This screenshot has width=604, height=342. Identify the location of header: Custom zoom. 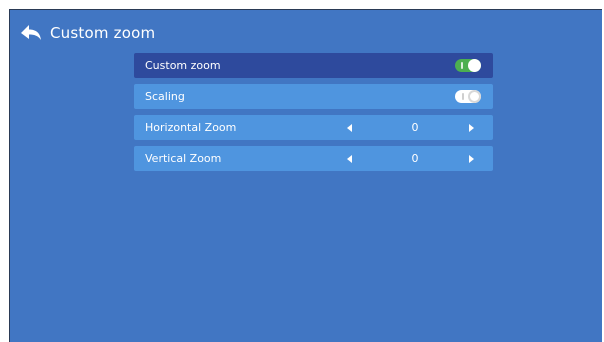
(87, 33).